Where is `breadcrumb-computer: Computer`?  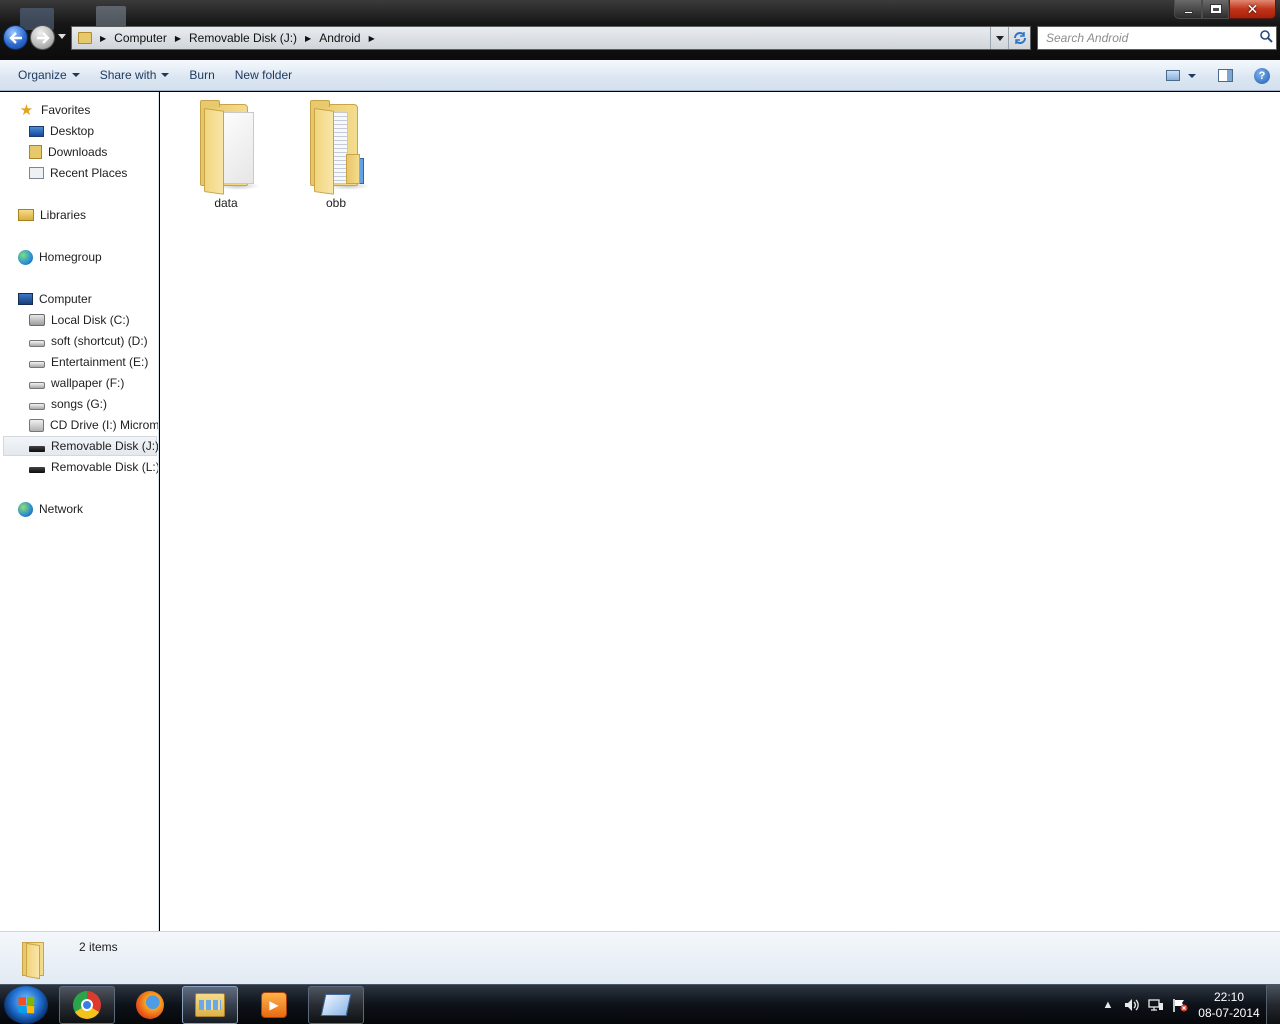
breadcrumb-computer: Computer is located at coordinates (140, 38).